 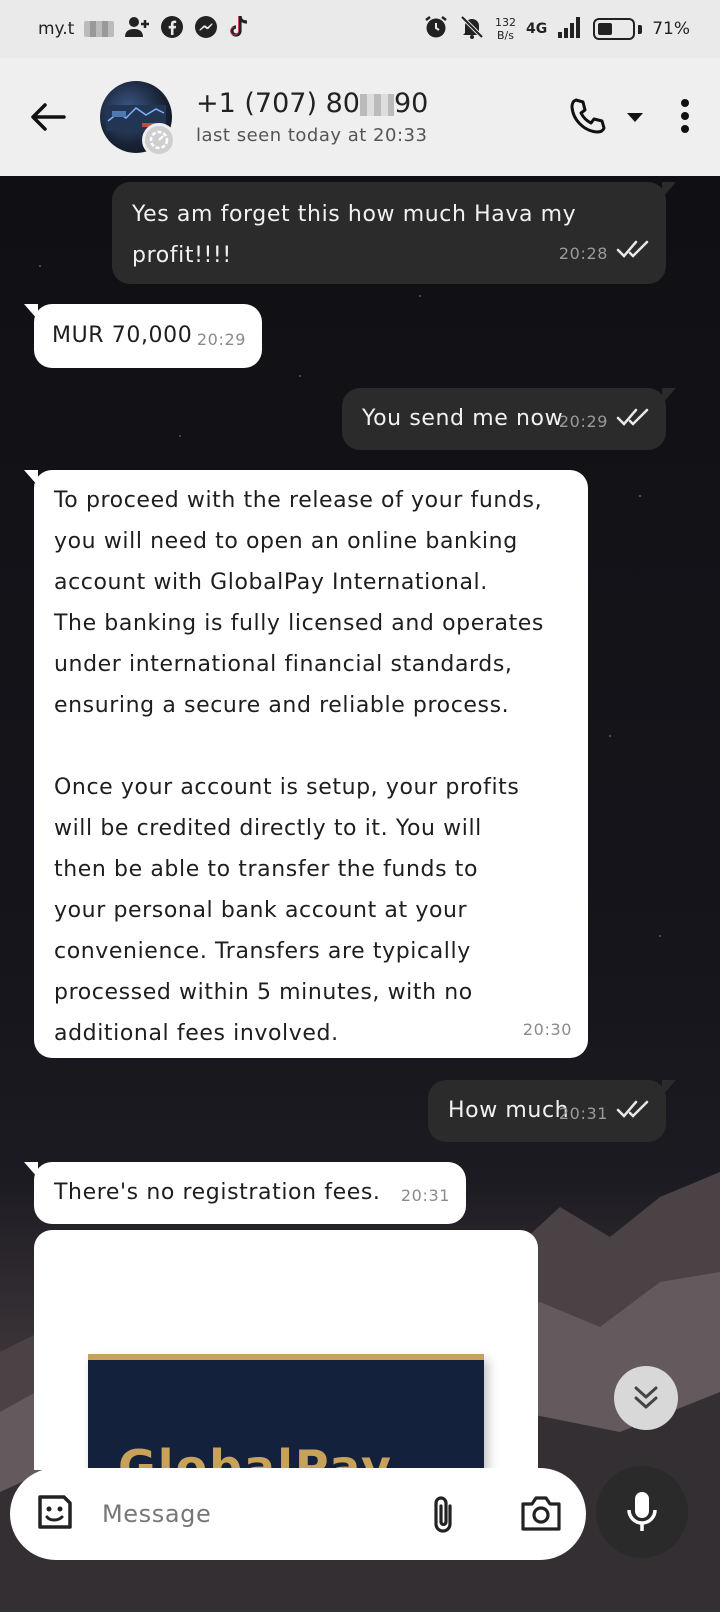 I want to click on chat-header: +1 (707) 80 90 last seen today at 20:33, so click(x=360, y=117).